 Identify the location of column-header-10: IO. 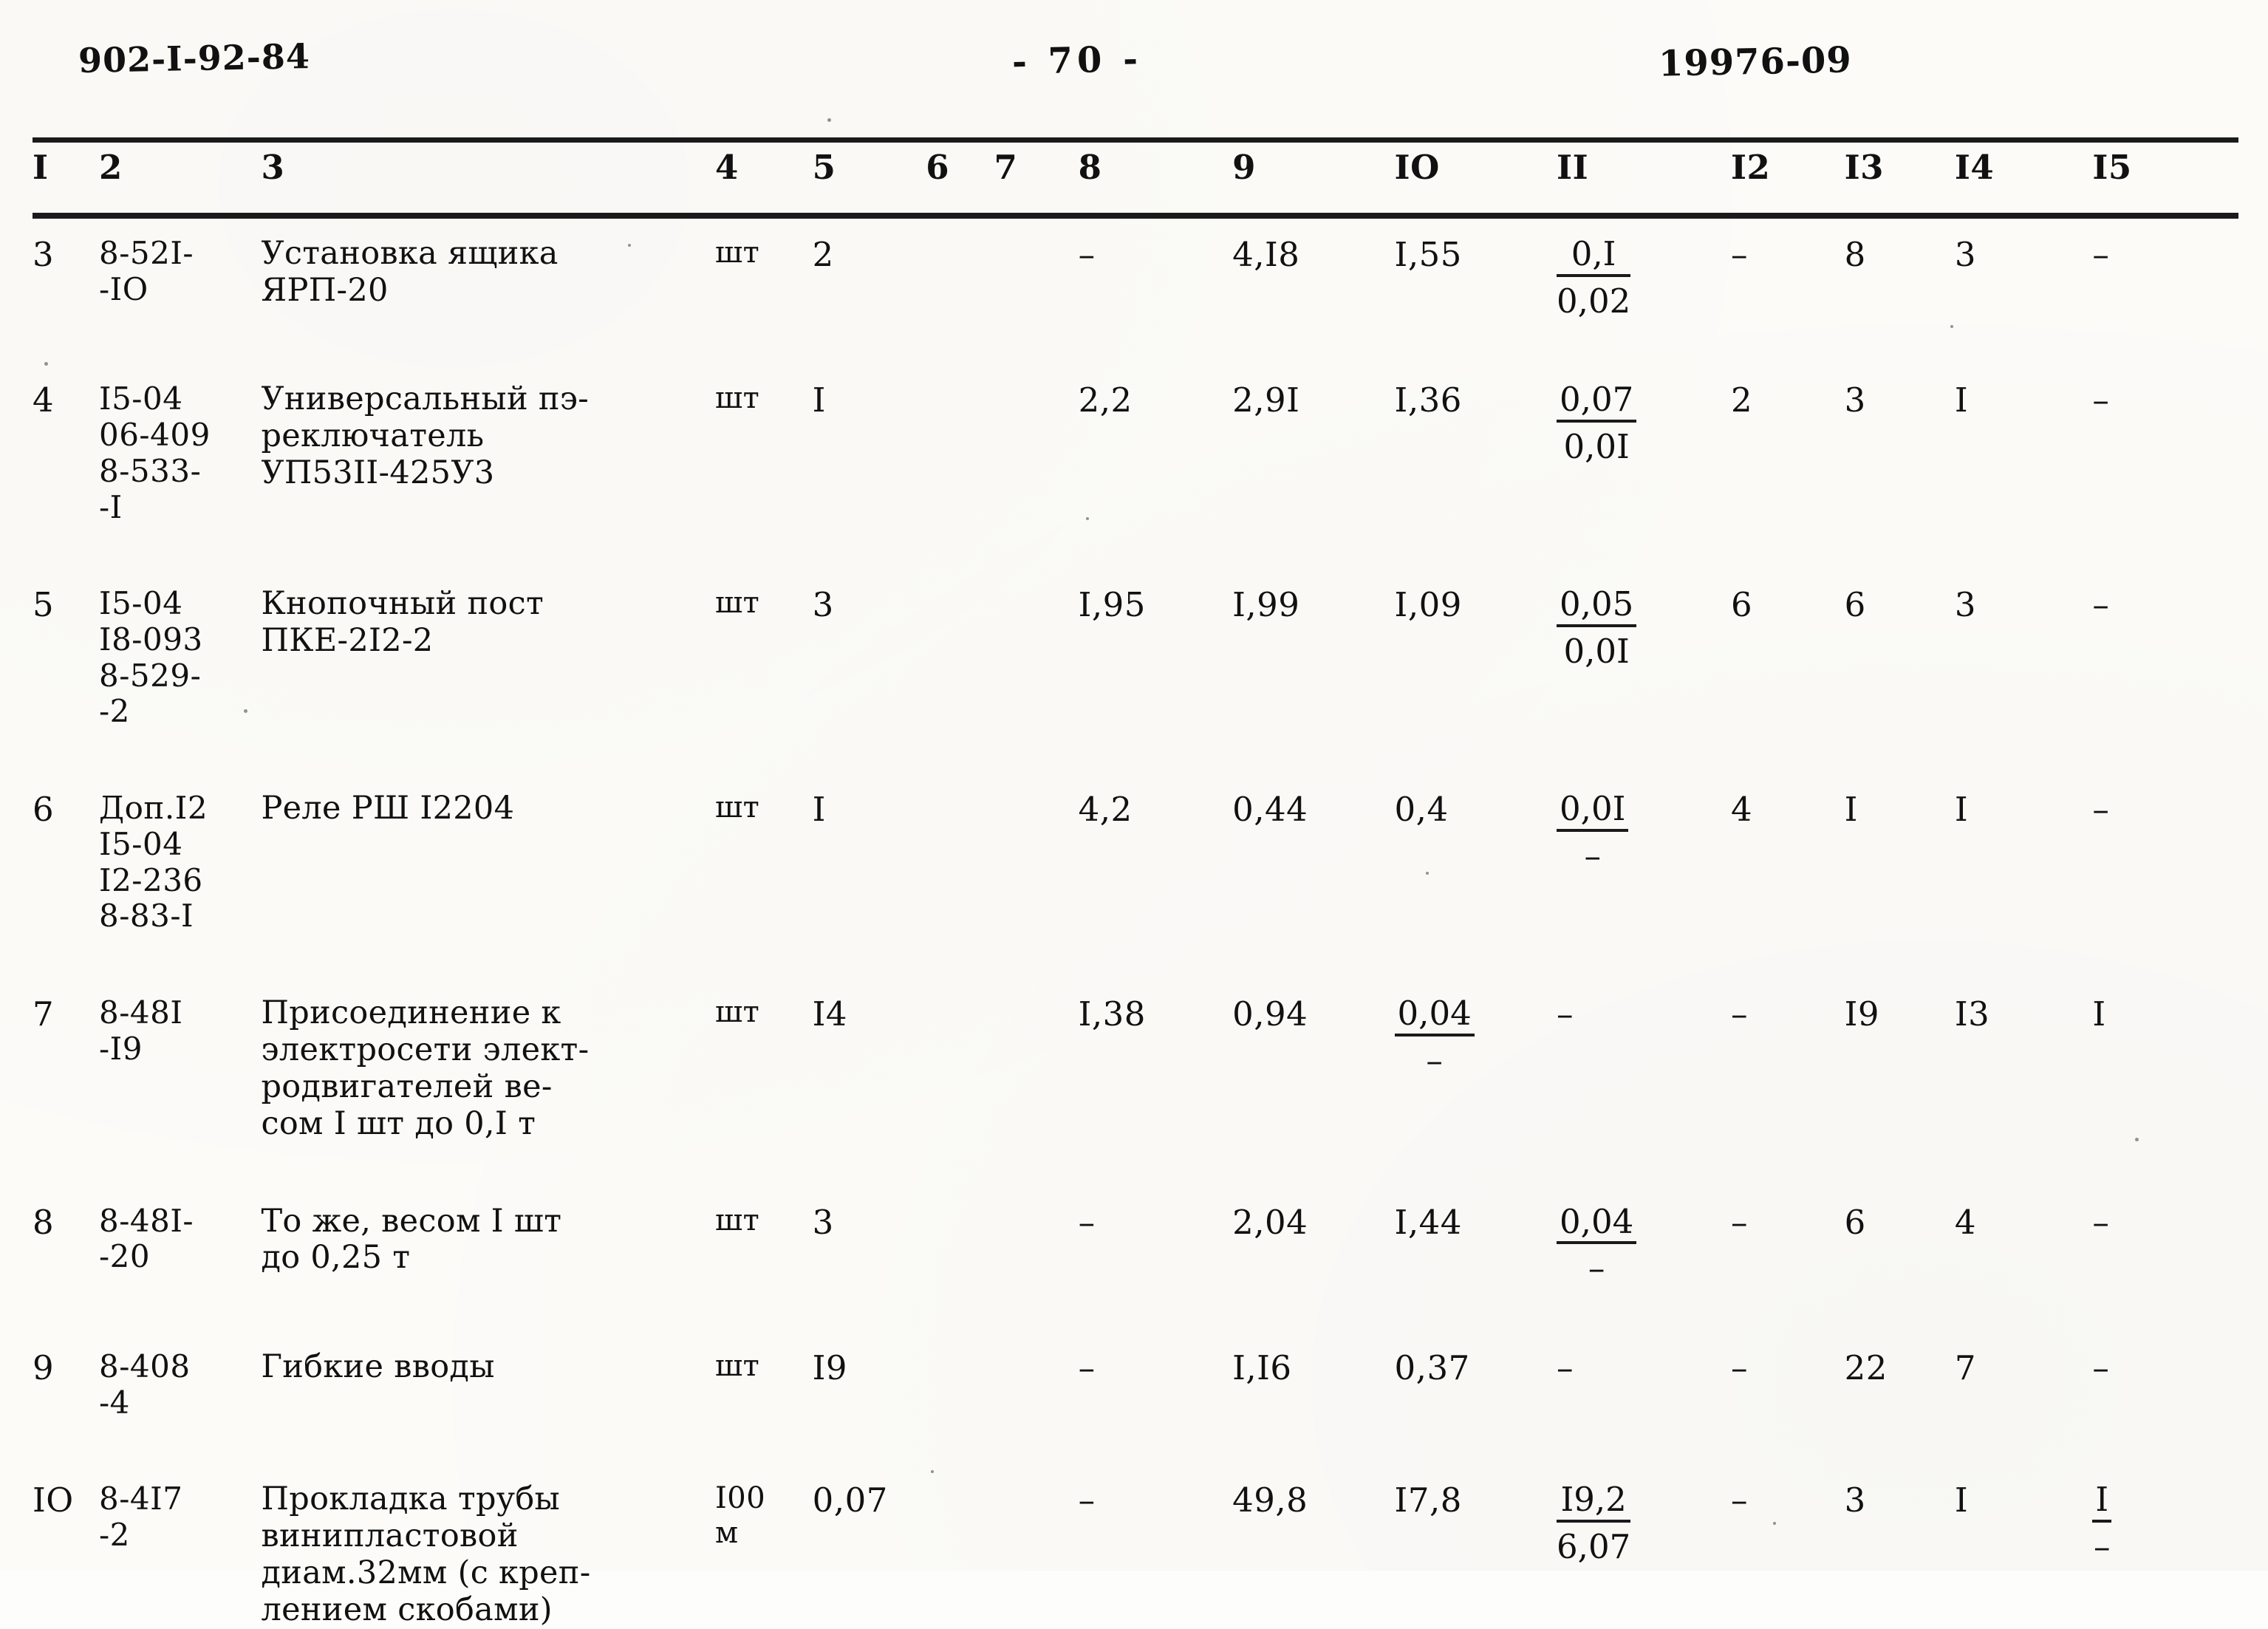
(1417, 167).